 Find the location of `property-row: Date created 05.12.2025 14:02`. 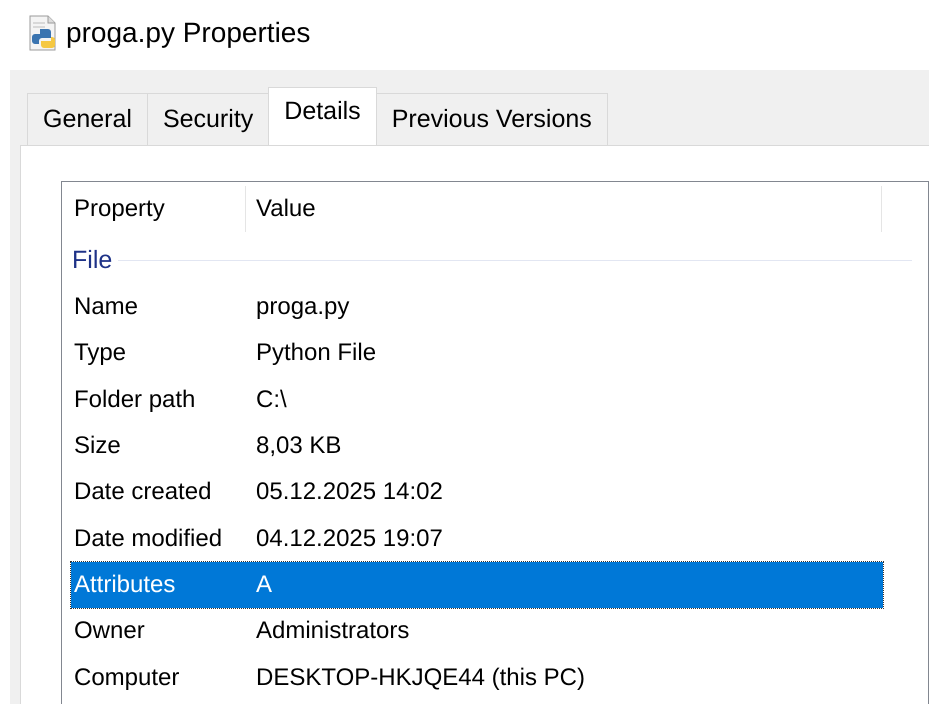

property-row: Date created 05.12.2025 14:02 is located at coordinates (477, 492).